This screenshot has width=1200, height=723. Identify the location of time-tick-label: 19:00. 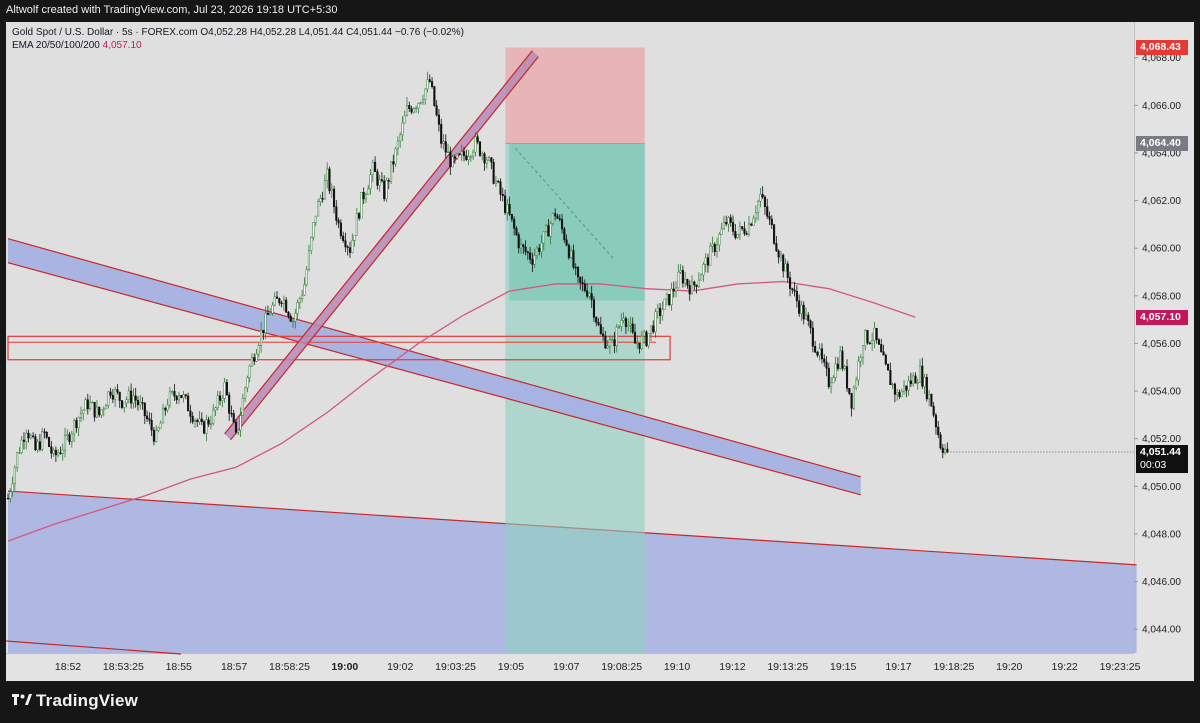
(344, 667).